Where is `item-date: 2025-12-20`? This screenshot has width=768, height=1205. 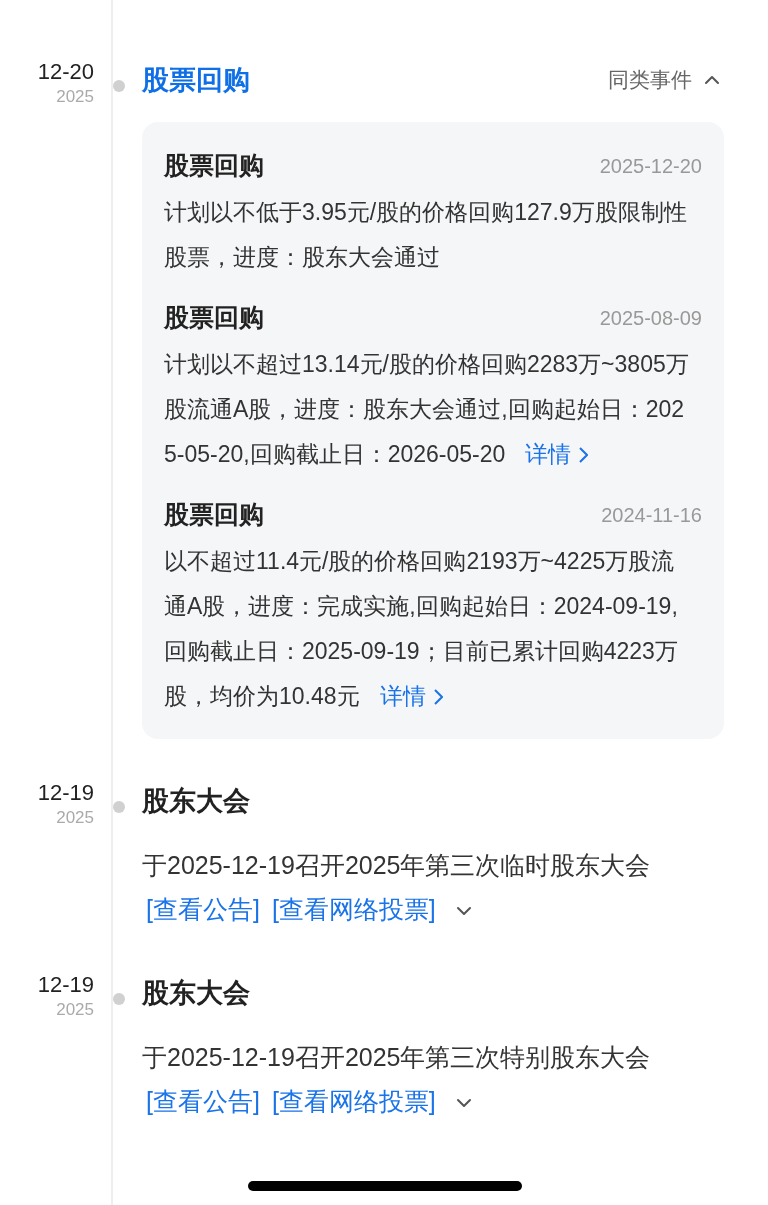
item-date: 2025-12-20 is located at coordinates (650, 166).